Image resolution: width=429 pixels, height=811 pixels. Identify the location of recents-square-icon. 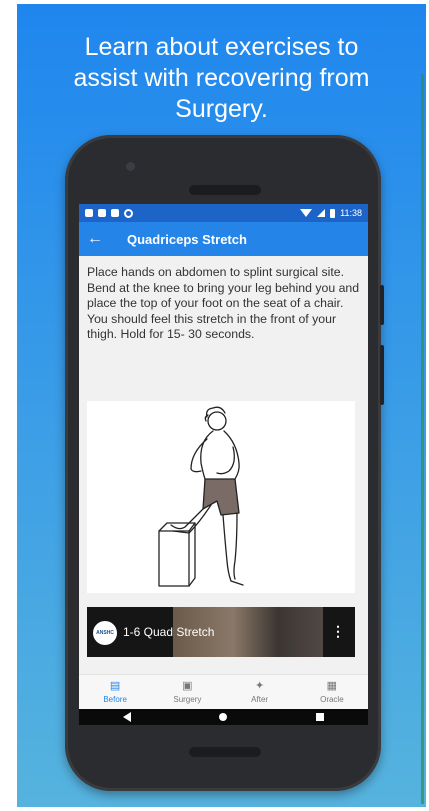
(319, 717).